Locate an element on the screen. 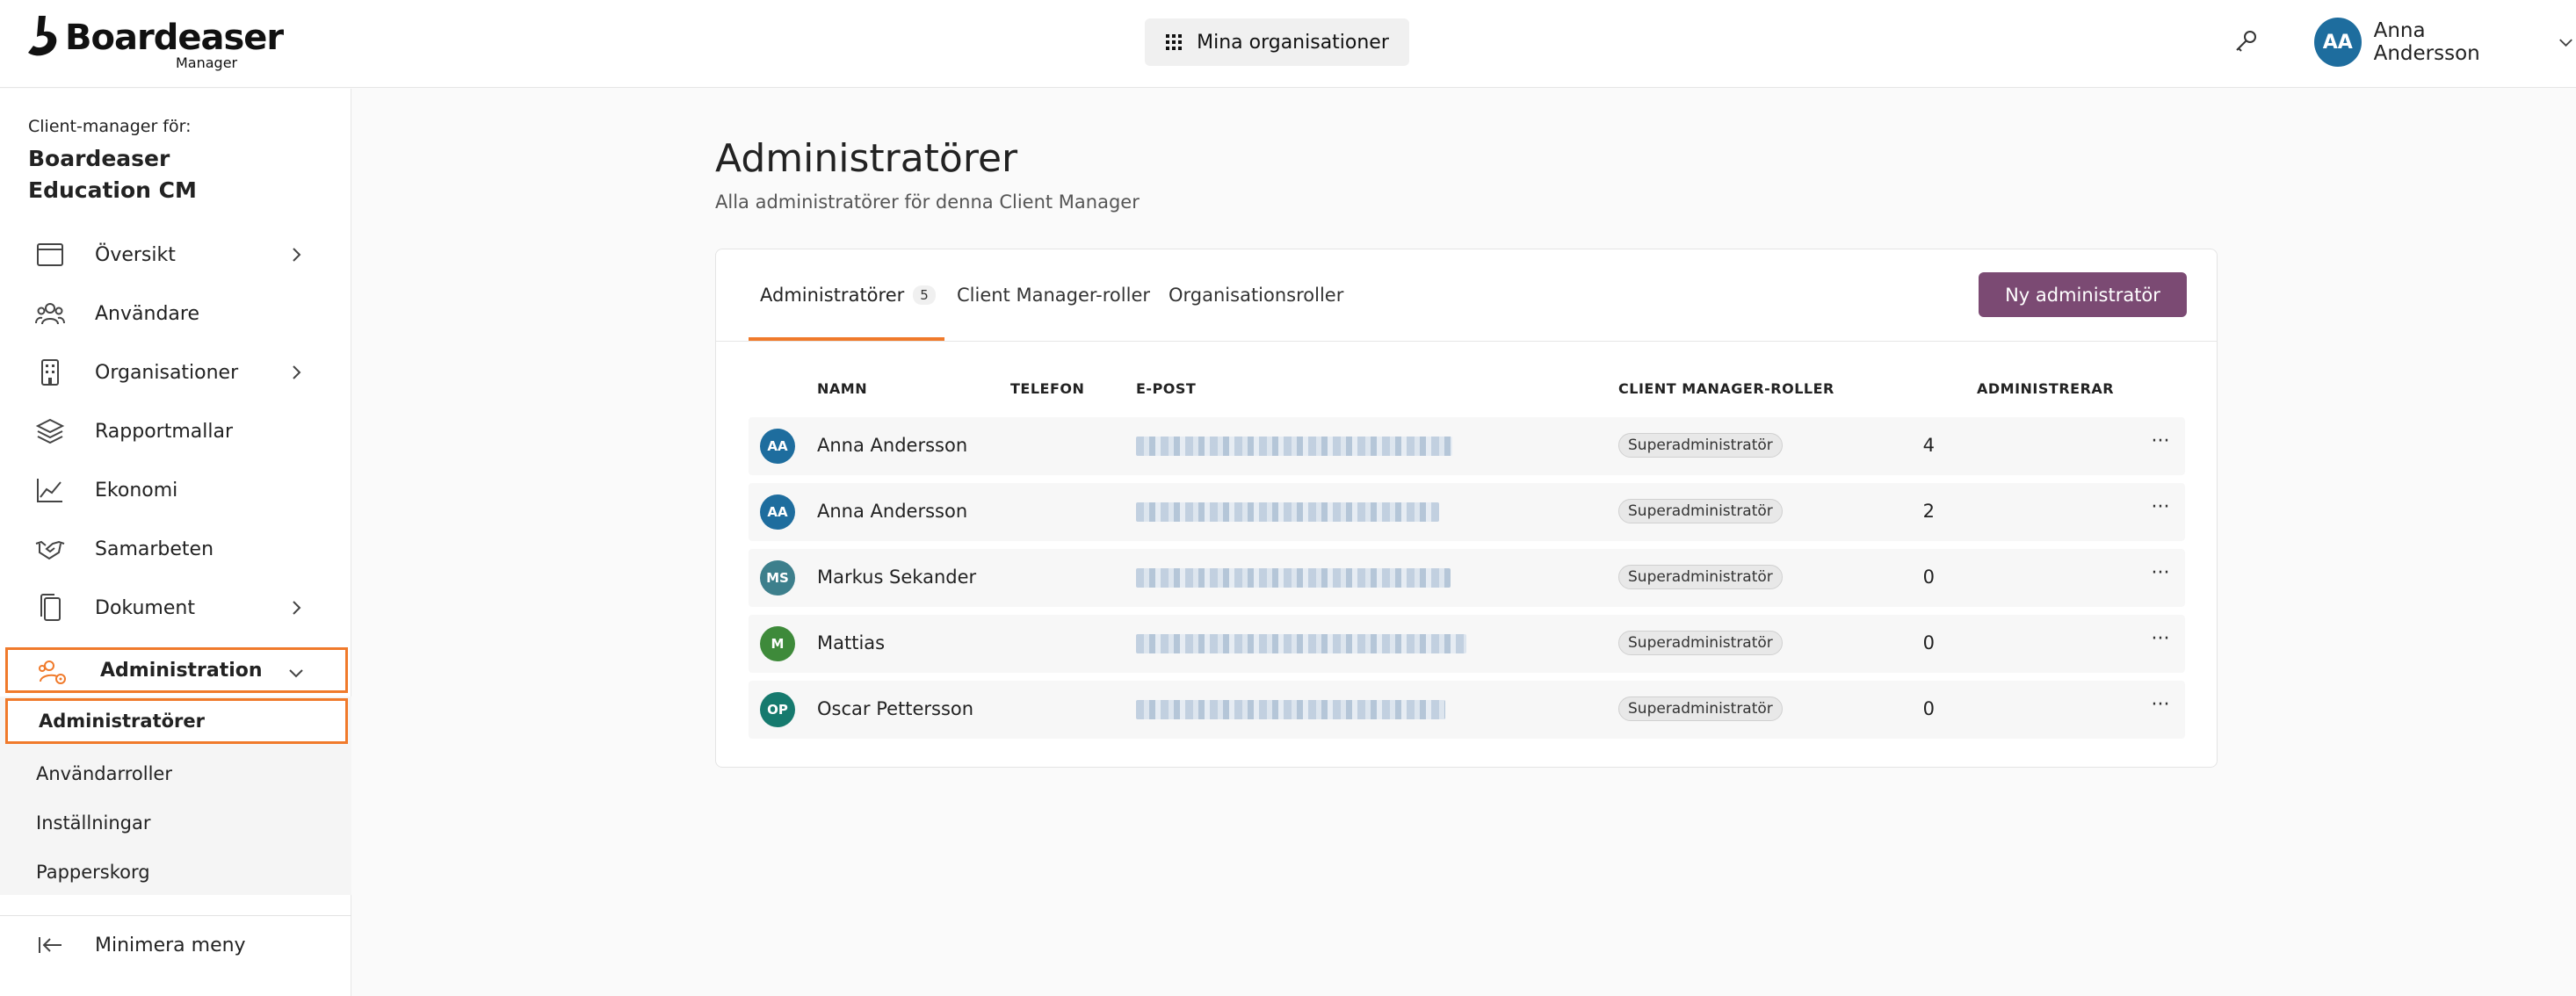 This screenshot has height=996, width=2576. active-tab-indicator is located at coordinates (846, 339).